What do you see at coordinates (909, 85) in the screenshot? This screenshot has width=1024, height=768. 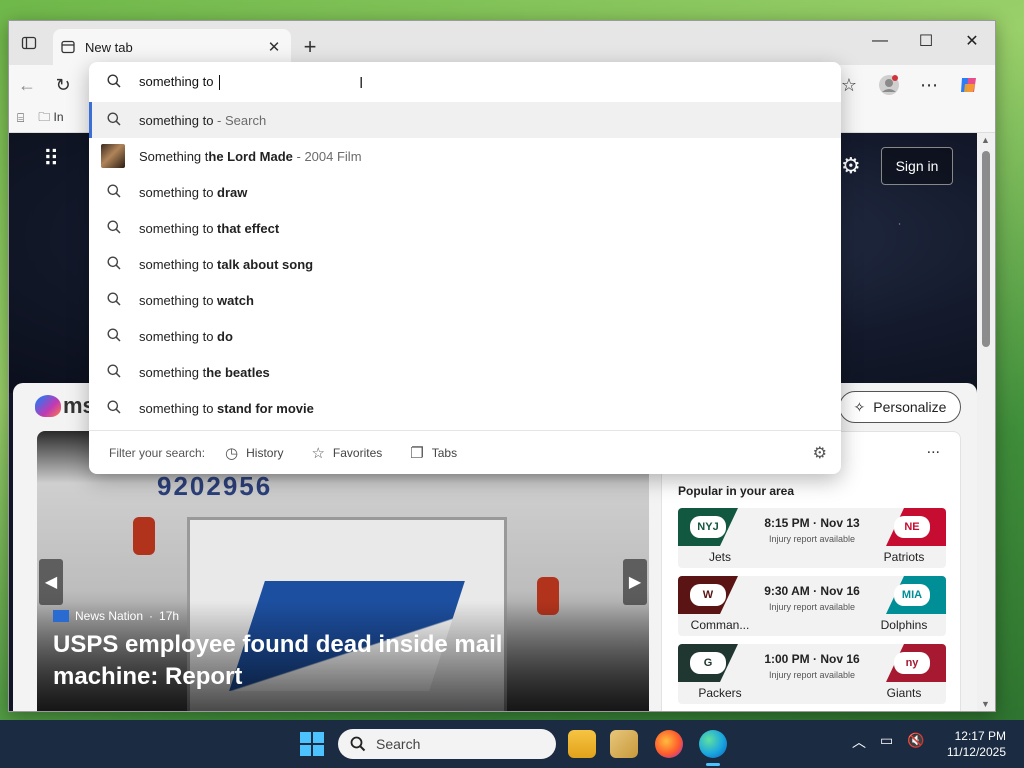 I see `toolbar-right: ☆ ⋯` at bounding box center [909, 85].